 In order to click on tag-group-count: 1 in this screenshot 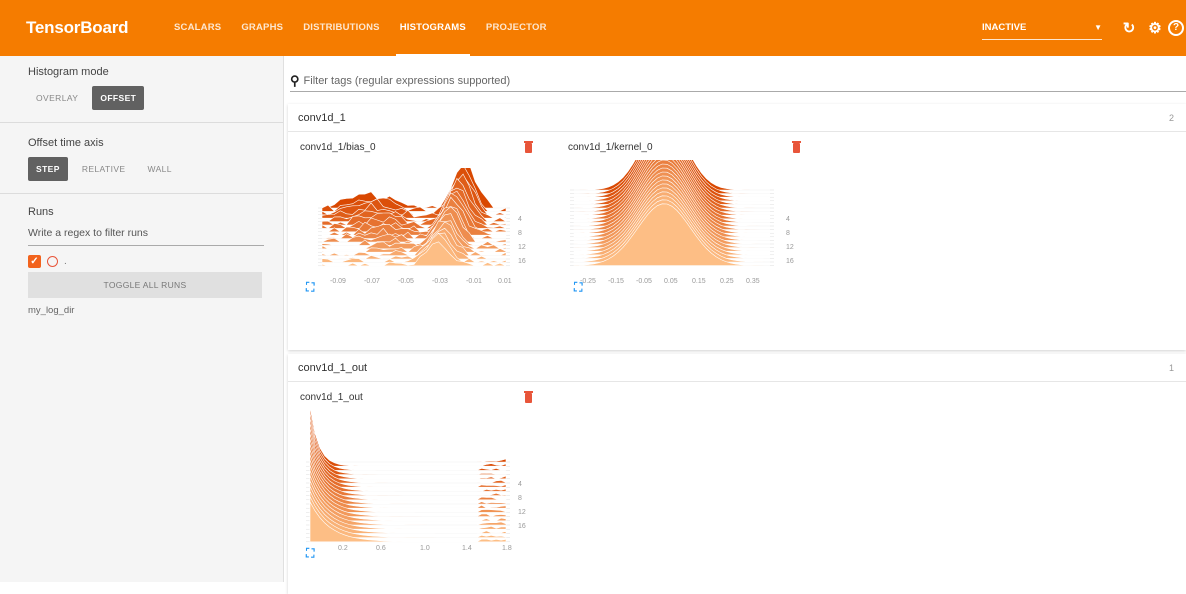, I will do `click(1171, 367)`.